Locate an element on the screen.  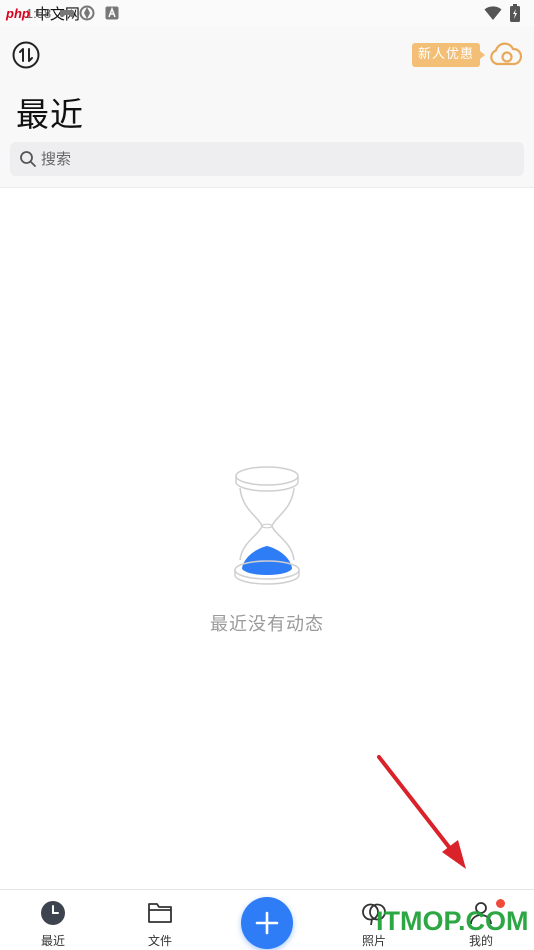
cloud-icon is located at coordinates (506, 54).